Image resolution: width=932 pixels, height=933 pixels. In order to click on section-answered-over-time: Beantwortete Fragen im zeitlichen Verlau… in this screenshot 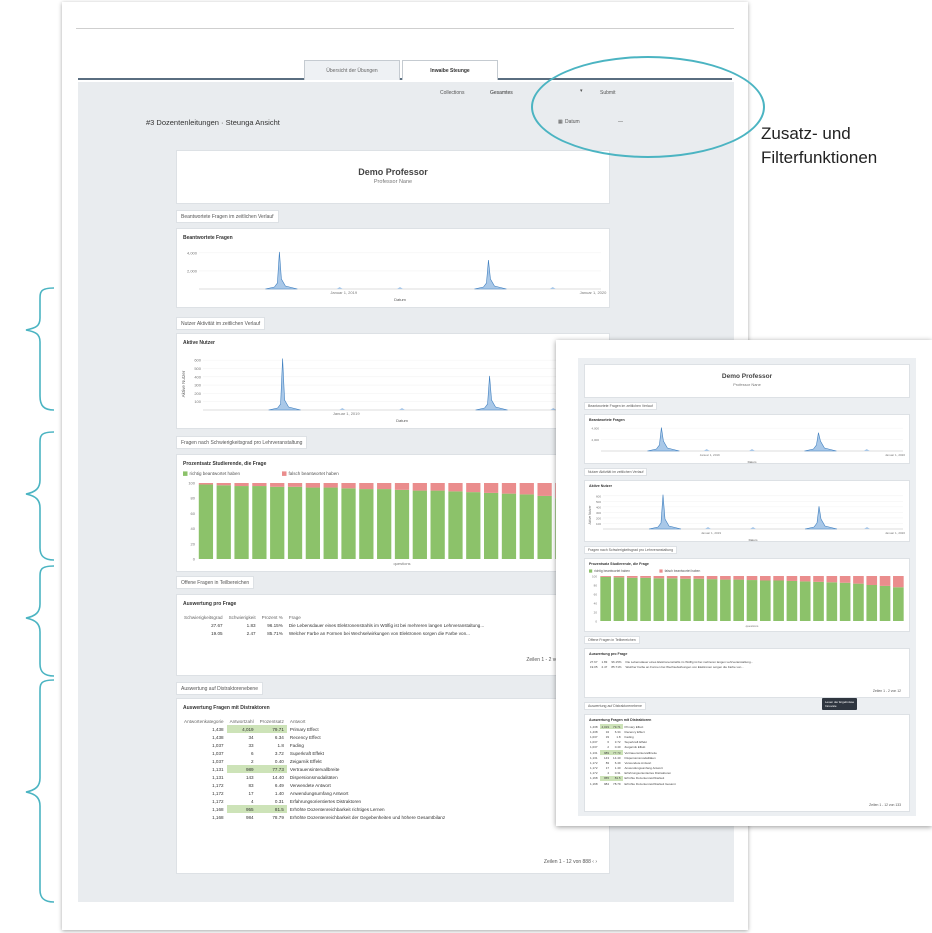, I will do `click(227, 216)`.